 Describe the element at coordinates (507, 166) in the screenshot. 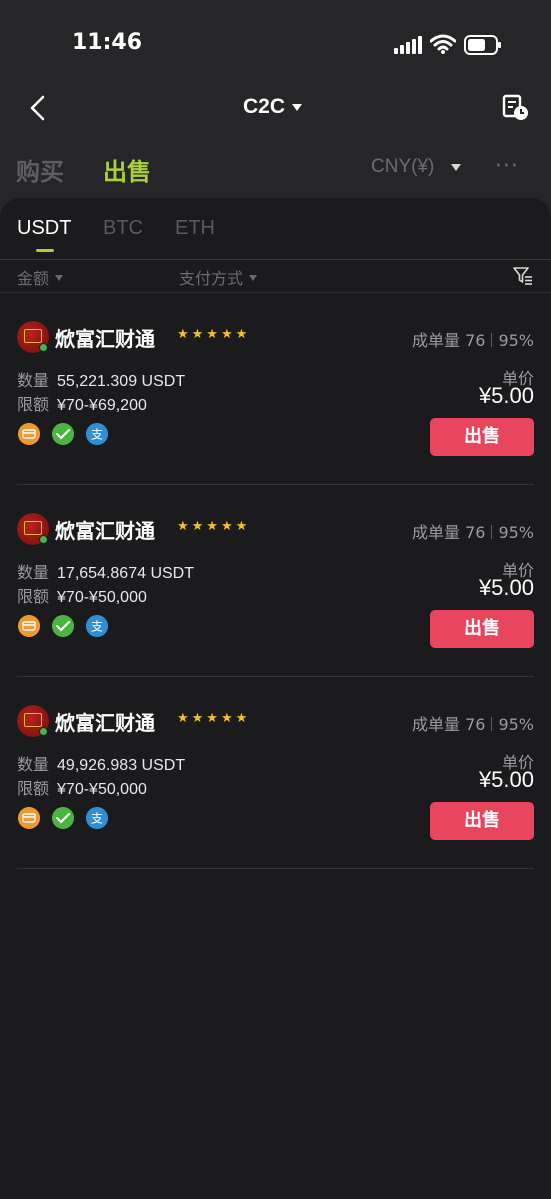

I see `more-options-button: ···` at that location.